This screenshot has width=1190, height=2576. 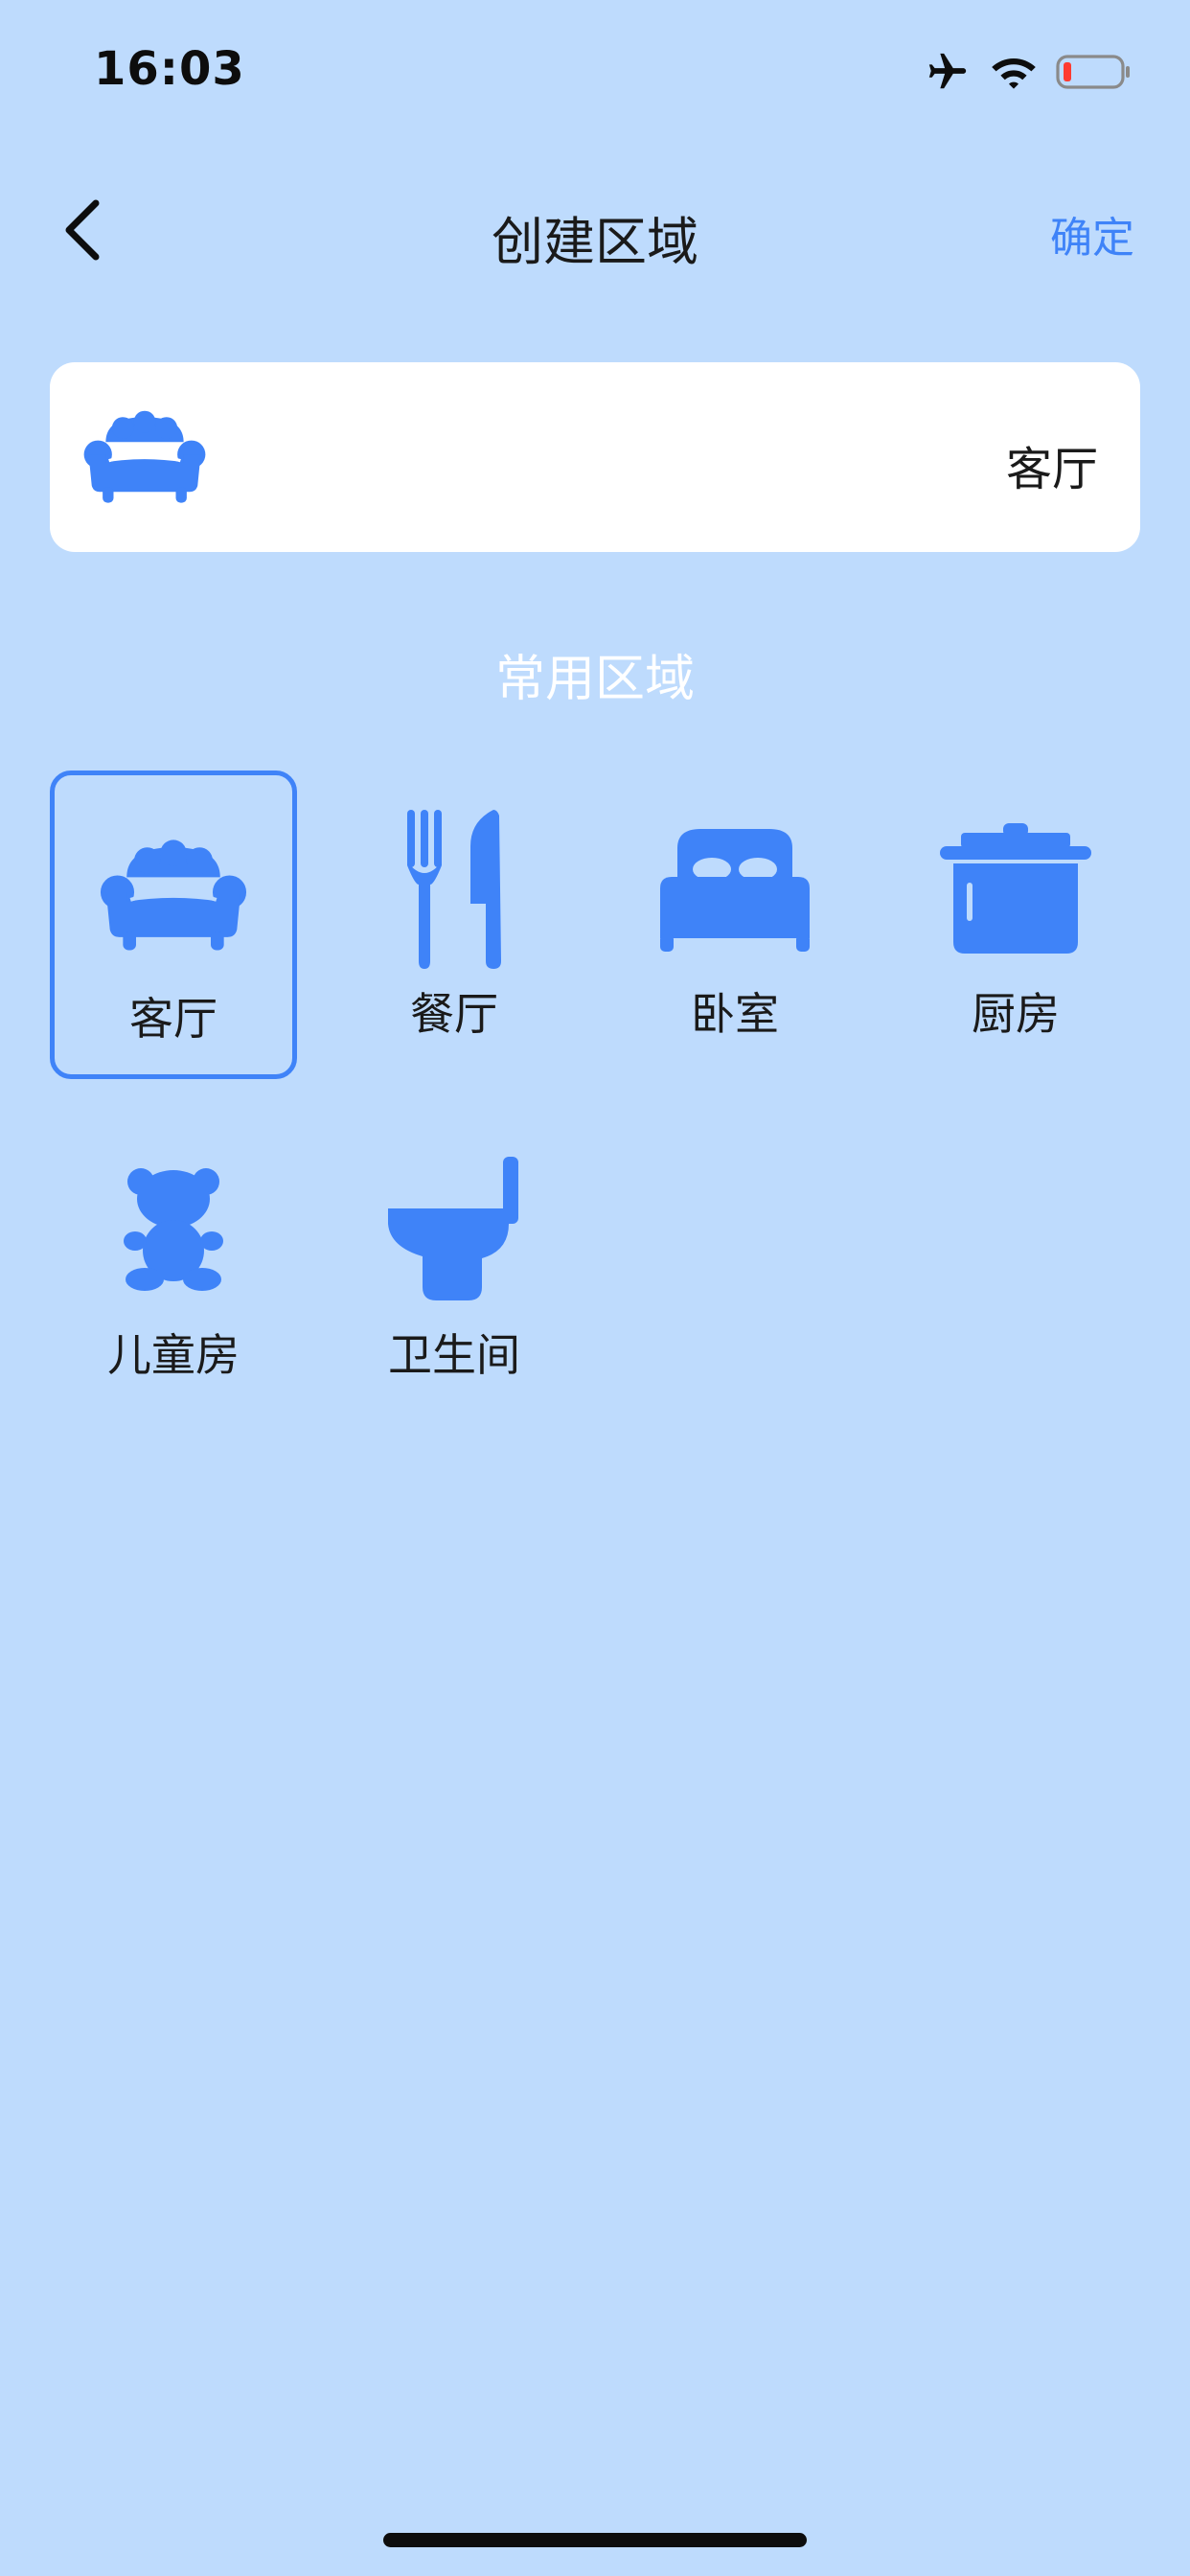 I want to click on airplane-icon, so click(x=948, y=71).